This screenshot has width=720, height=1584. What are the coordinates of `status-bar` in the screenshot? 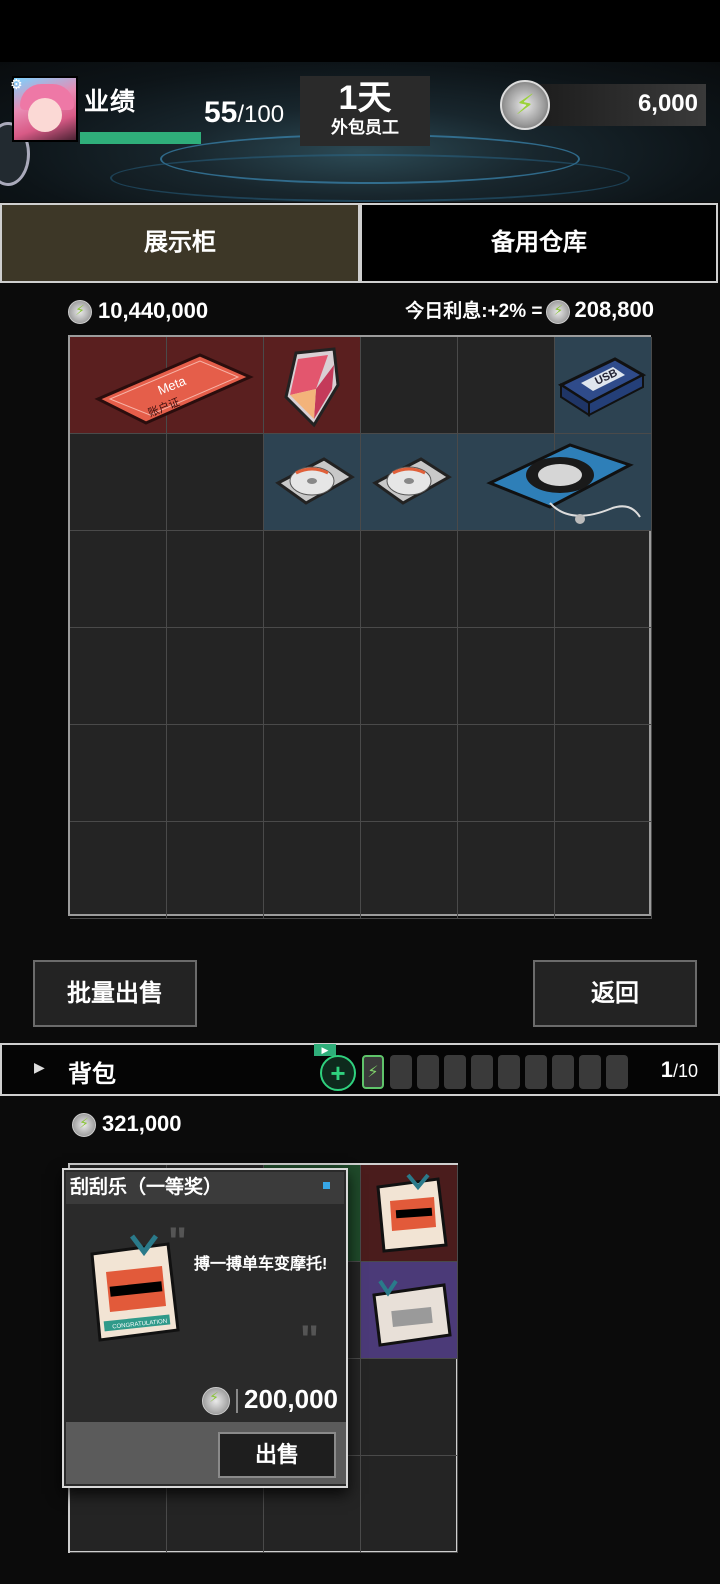 It's located at (360, 31).